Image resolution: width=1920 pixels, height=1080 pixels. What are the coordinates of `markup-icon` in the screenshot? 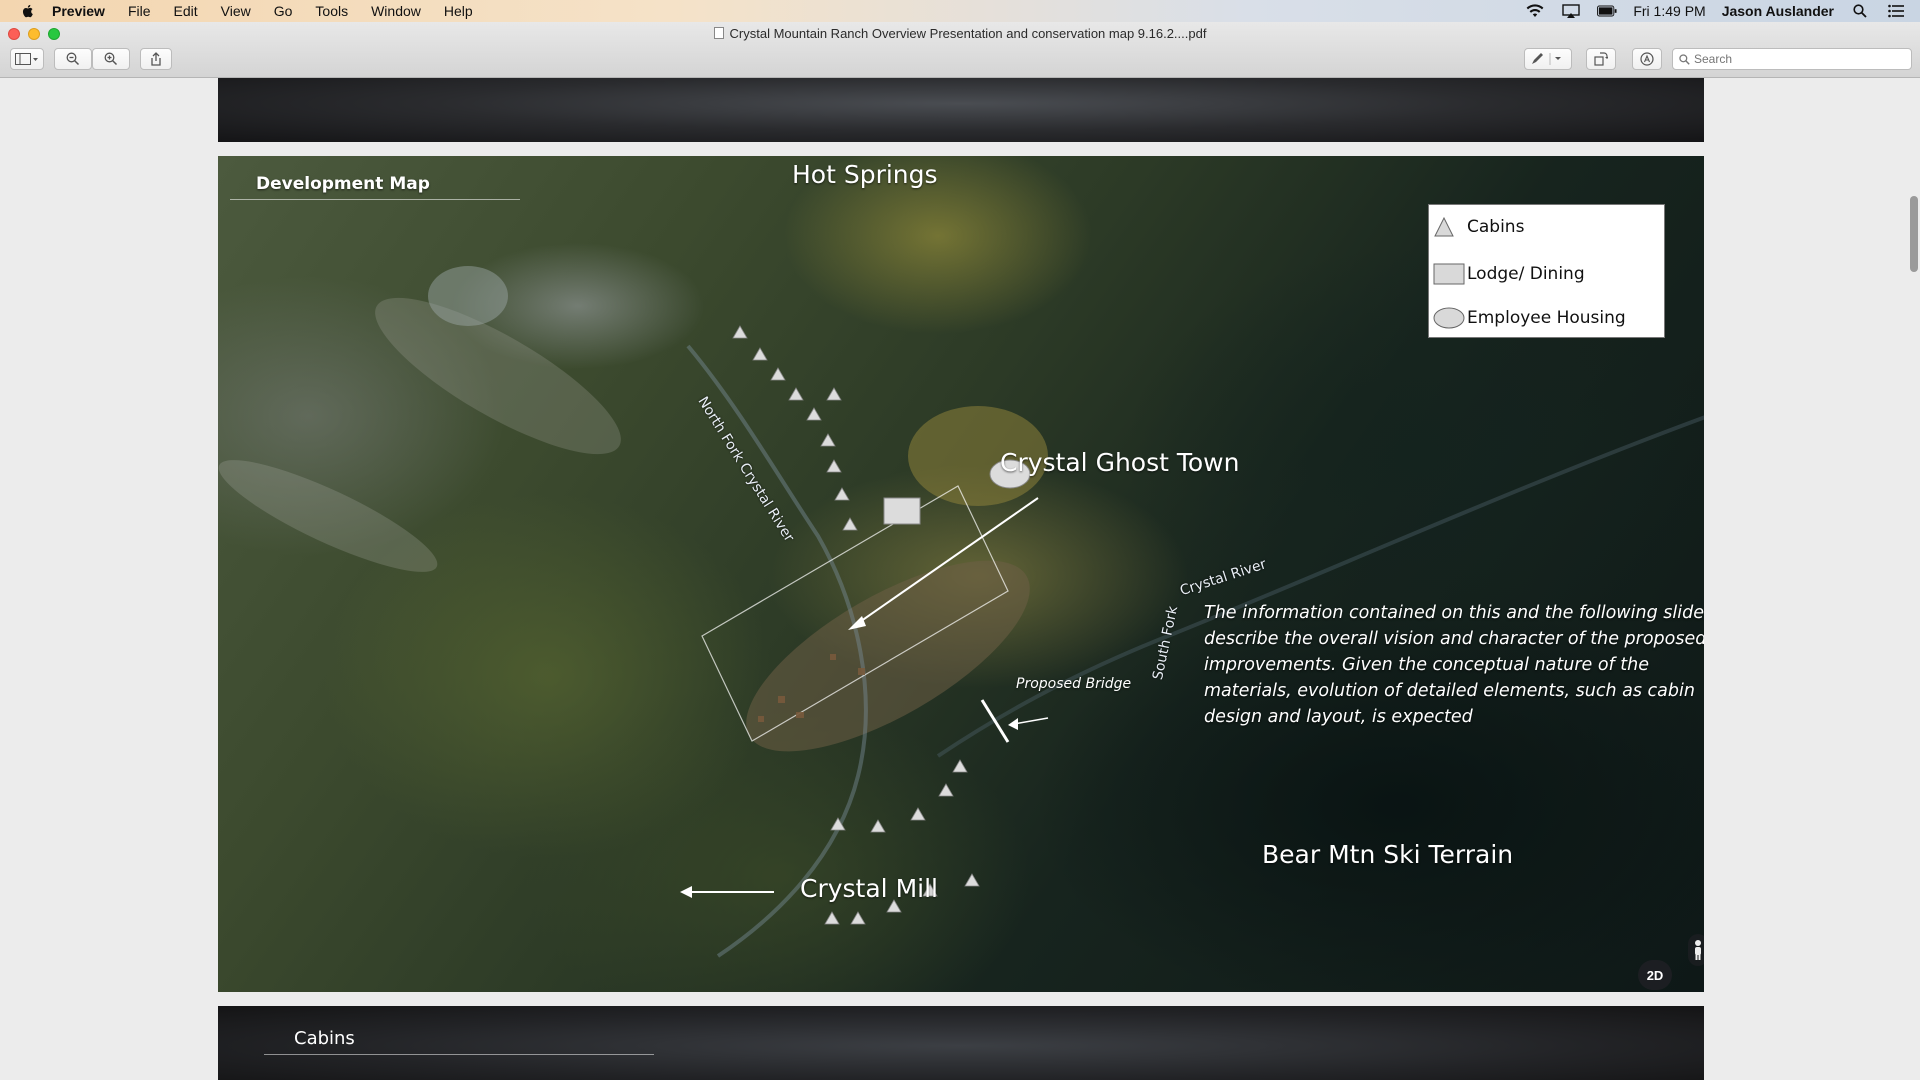 It's located at (1647, 59).